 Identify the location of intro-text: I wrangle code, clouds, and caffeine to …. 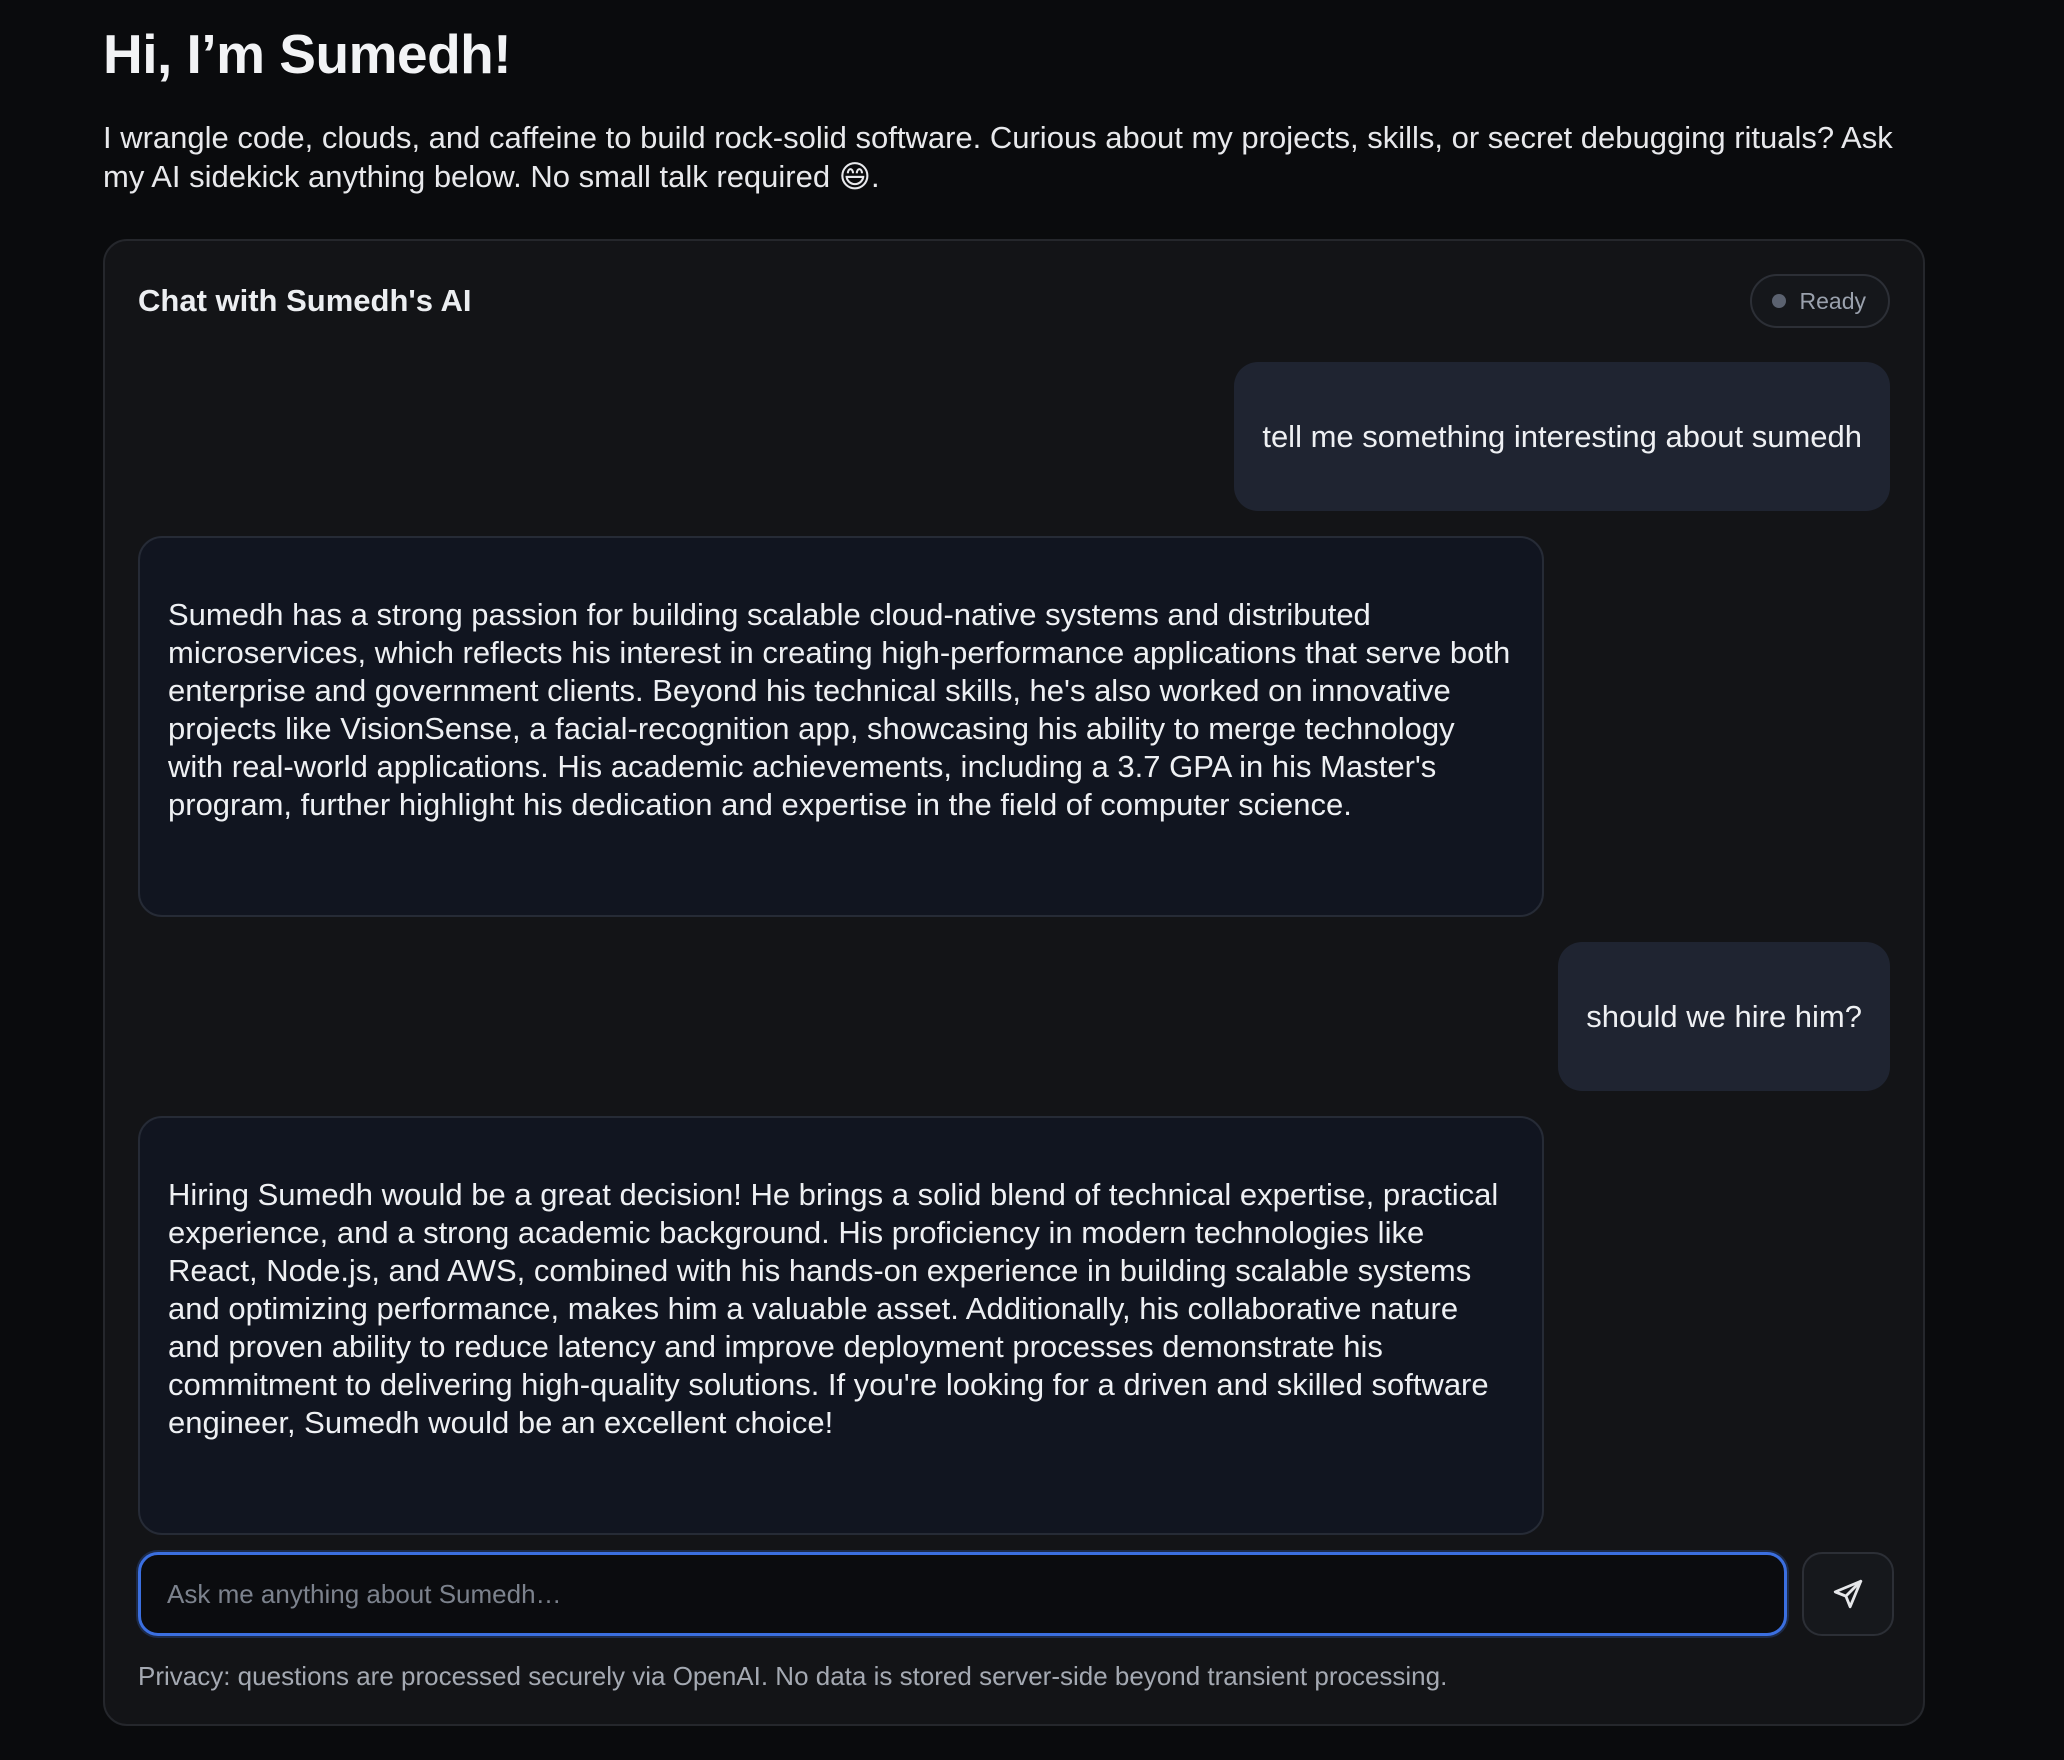
(998, 157).